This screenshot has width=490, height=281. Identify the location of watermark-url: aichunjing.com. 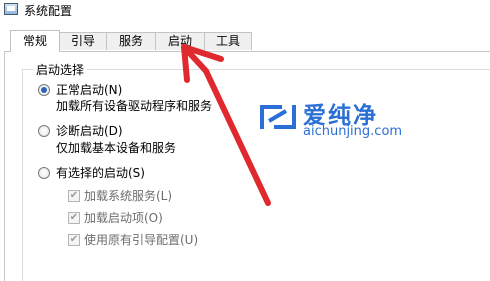
(353, 131).